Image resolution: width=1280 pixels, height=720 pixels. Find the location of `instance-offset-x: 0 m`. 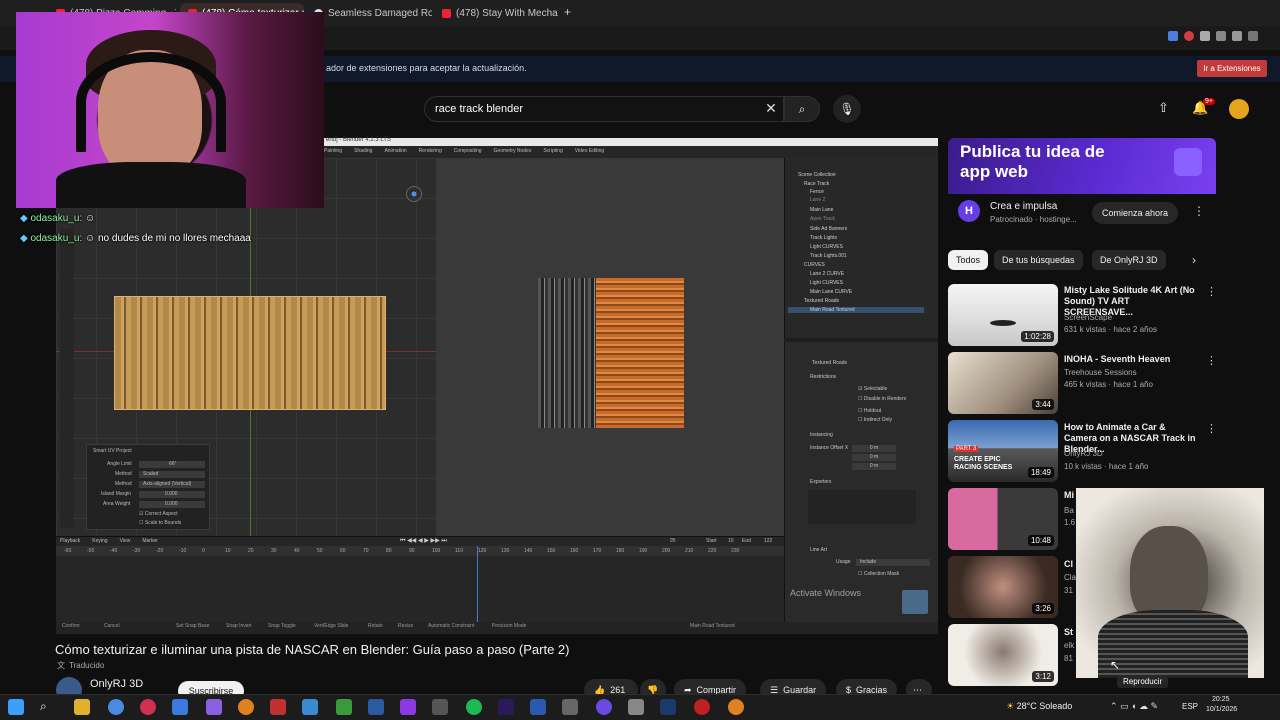

instance-offset-x: 0 m is located at coordinates (874, 448).